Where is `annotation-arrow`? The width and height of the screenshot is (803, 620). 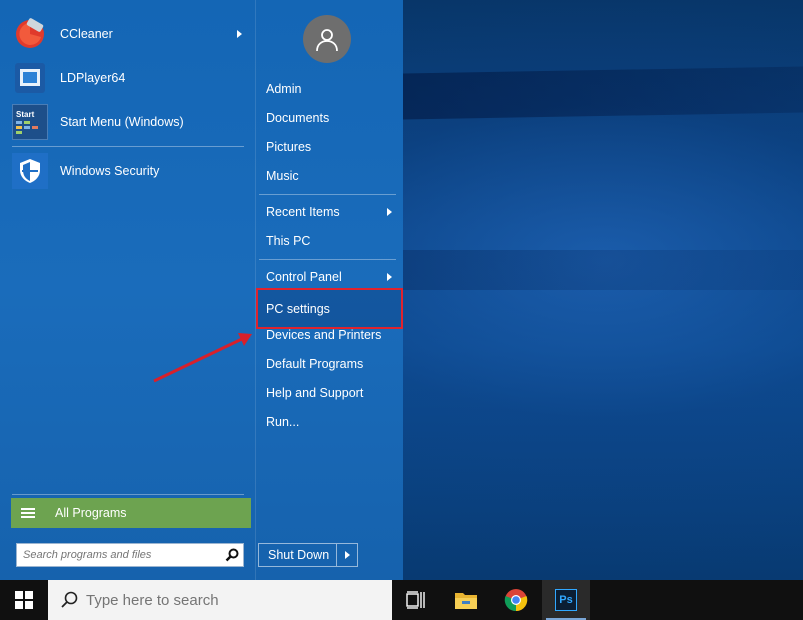 annotation-arrow is located at coordinates (202, 358).